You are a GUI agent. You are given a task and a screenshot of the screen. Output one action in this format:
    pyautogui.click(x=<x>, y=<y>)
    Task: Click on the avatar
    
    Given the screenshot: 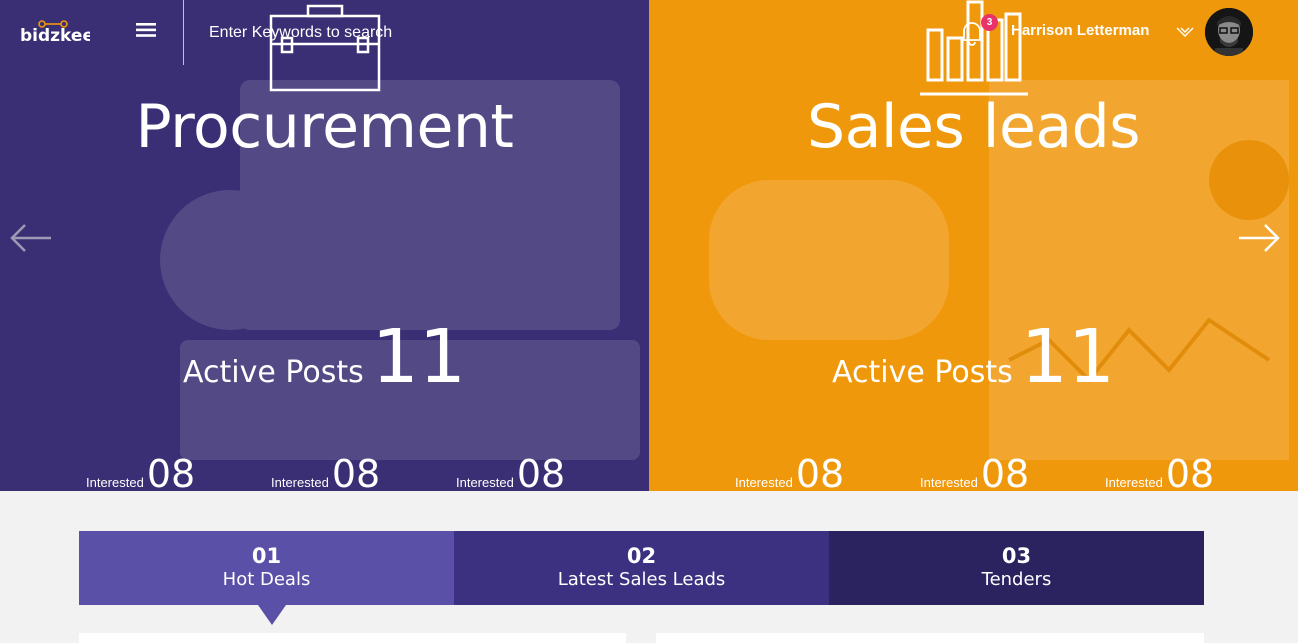 What is the action you would take?
    pyautogui.click(x=1229, y=32)
    